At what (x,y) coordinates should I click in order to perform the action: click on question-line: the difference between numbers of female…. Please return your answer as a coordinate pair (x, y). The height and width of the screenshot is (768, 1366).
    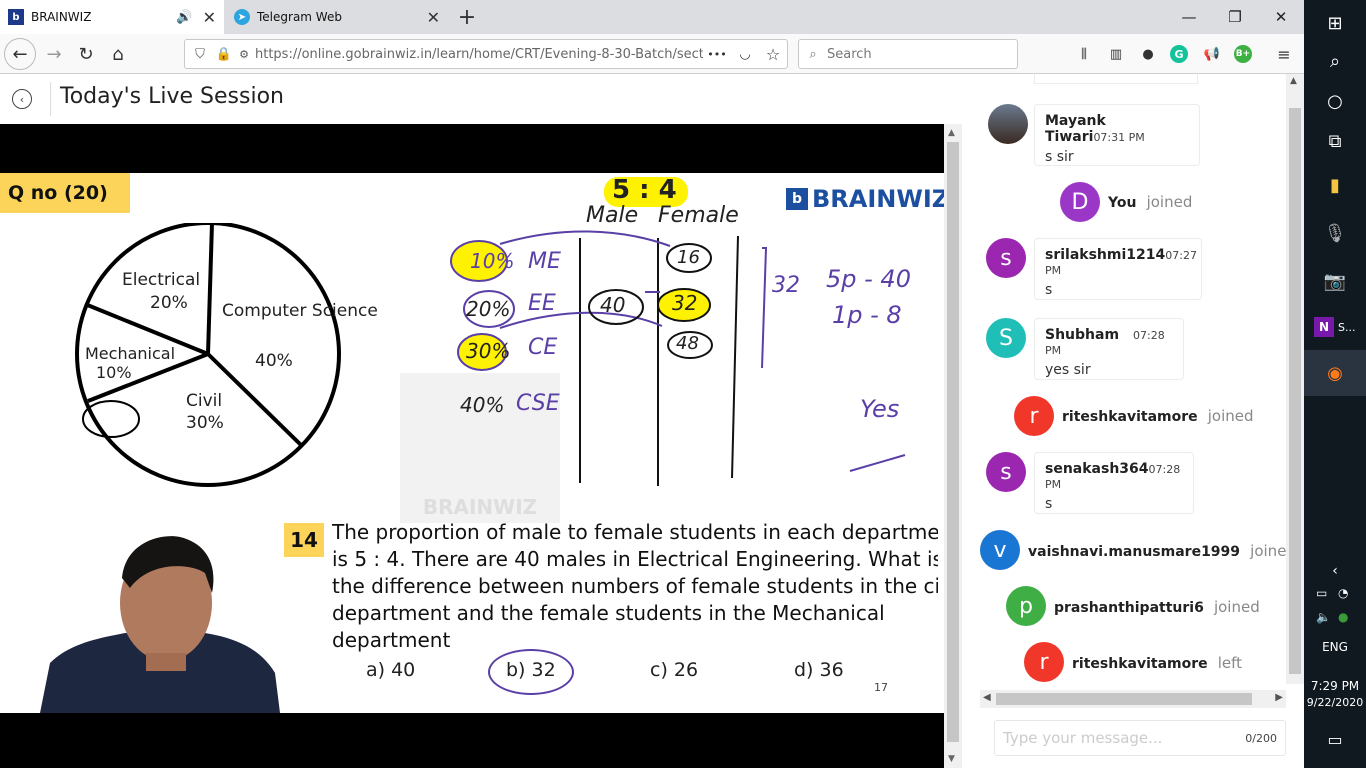
    Looking at the image, I should click on (635, 586).